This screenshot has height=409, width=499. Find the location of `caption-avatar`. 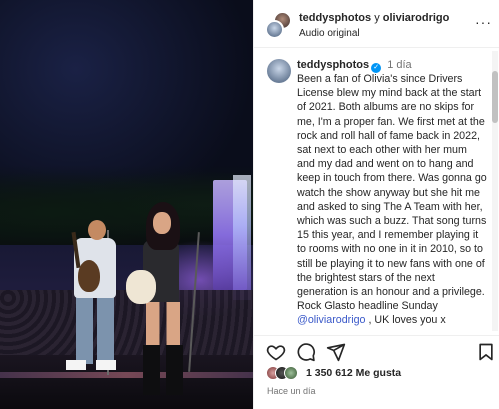

caption-avatar is located at coordinates (279, 71).